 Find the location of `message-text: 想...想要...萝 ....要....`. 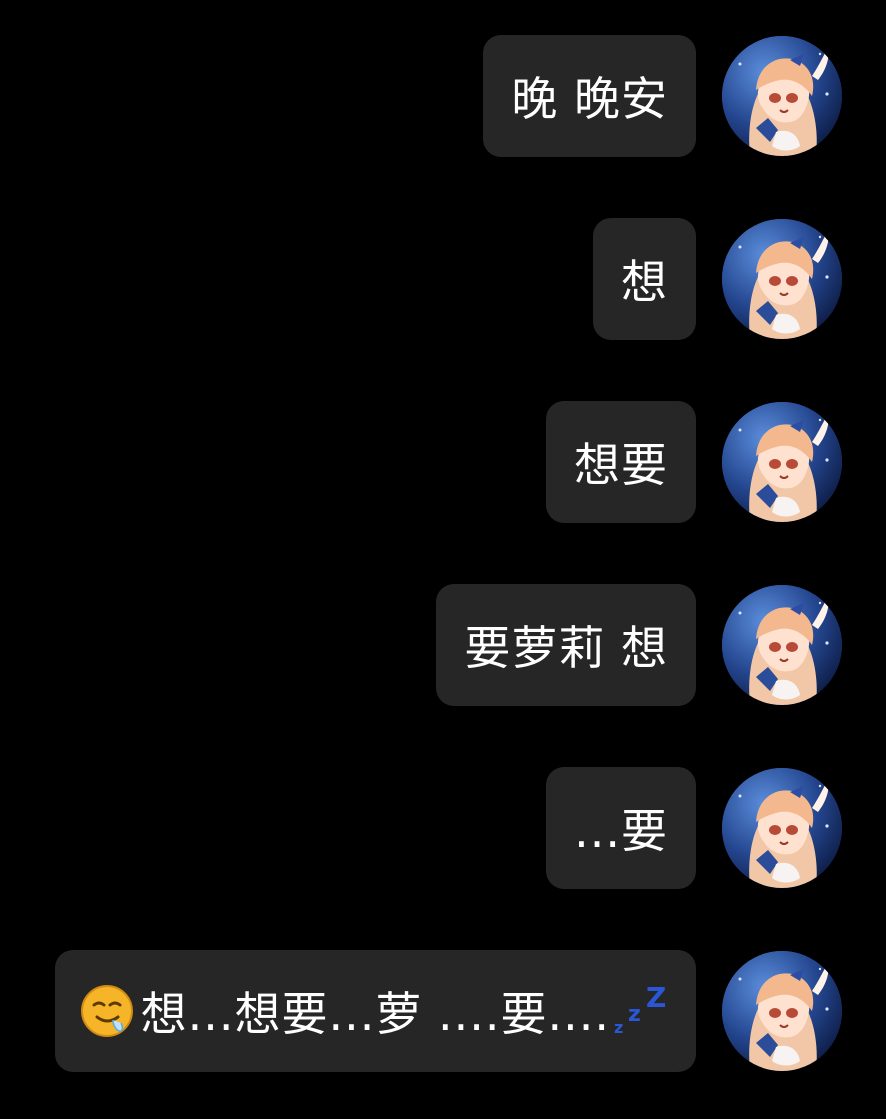

message-text: 想...想要...萝 ....要.... is located at coordinates (375, 1014).